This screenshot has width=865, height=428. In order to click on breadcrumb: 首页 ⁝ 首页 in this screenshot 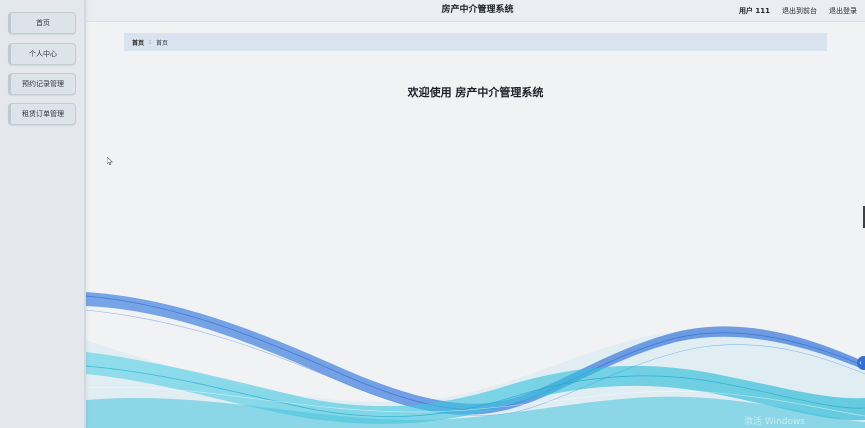, I will do `click(475, 42)`.